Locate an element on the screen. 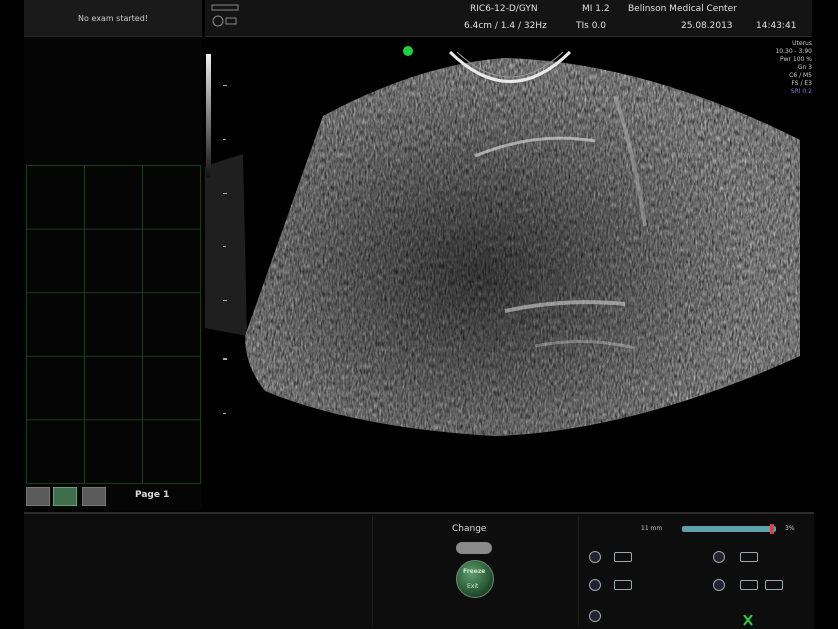 The image size is (838, 629). depth-slider-handle is located at coordinates (772, 529).